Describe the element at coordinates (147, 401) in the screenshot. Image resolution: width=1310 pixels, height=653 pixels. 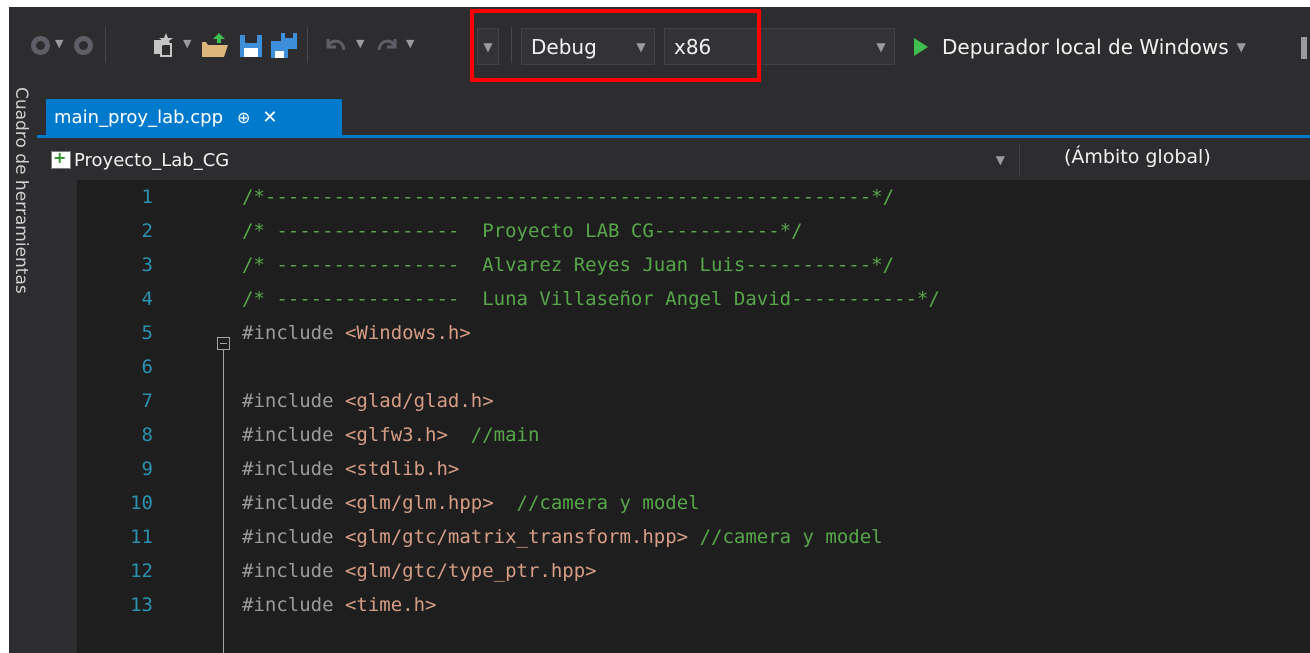
I see `line-number: 7` at that location.